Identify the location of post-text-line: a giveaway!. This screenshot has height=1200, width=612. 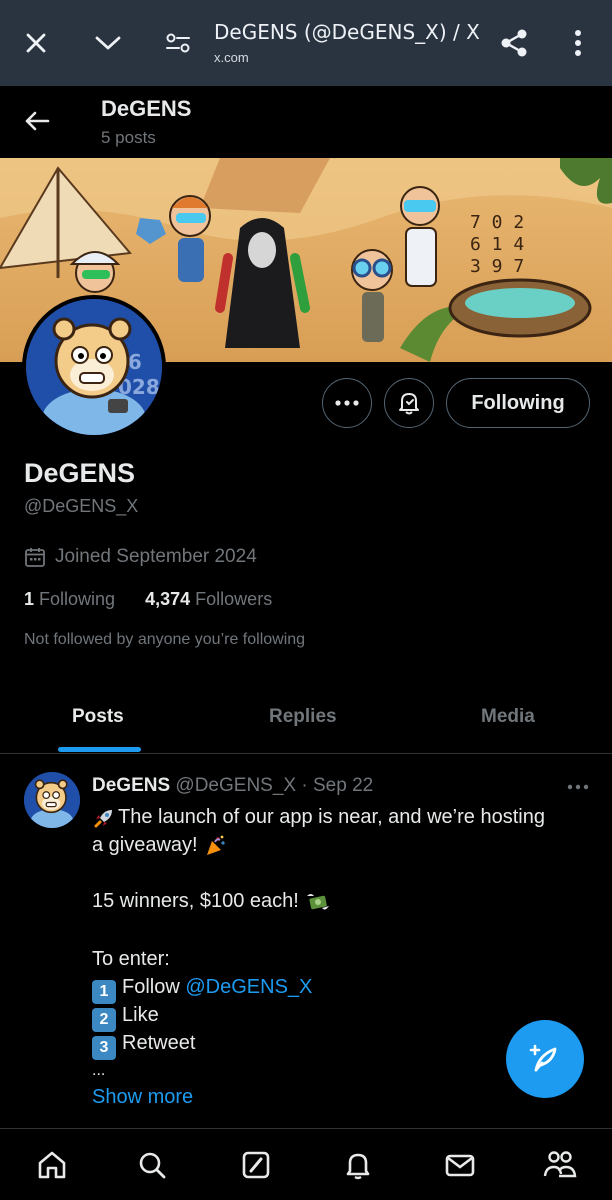
(161, 845).